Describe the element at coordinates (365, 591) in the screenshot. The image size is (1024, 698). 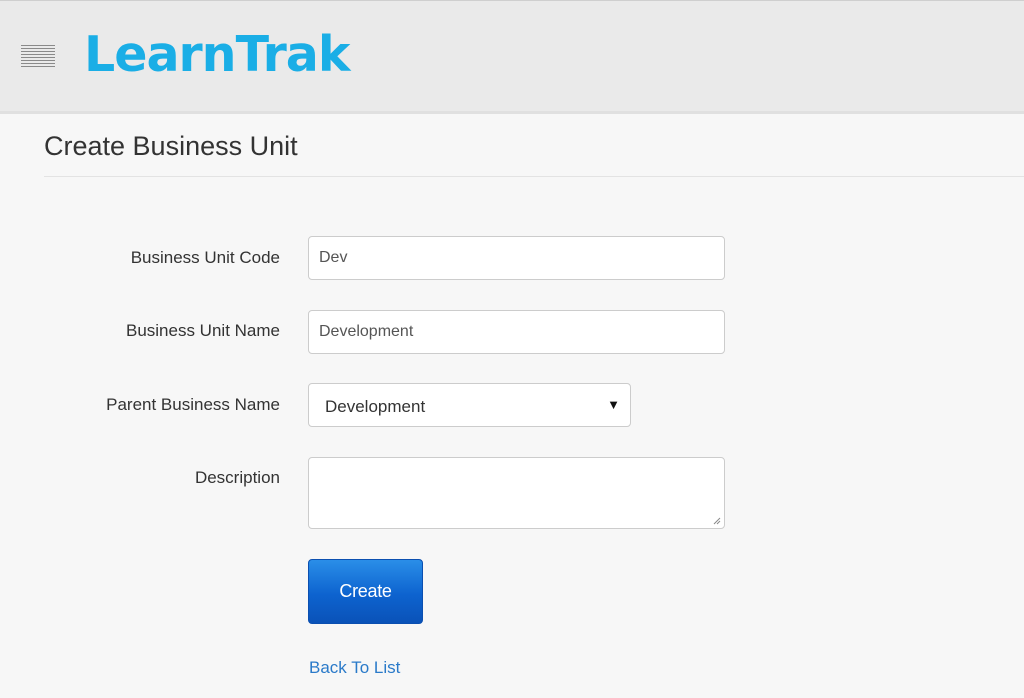
I see `create-button: Create` at that location.